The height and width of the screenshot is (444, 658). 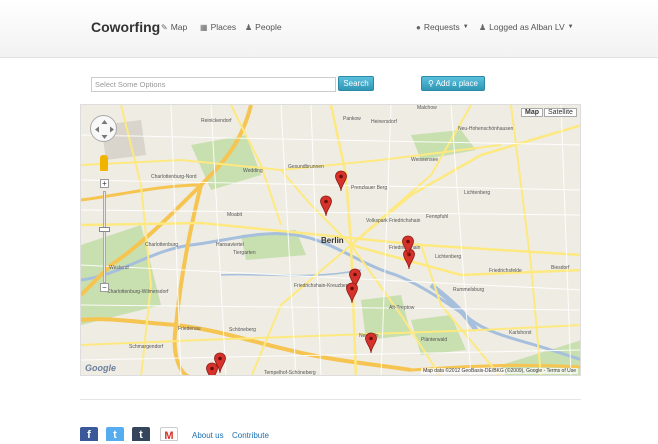 What do you see at coordinates (100, 368) in the screenshot?
I see `google-logo: Google` at bounding box center [100, 368].